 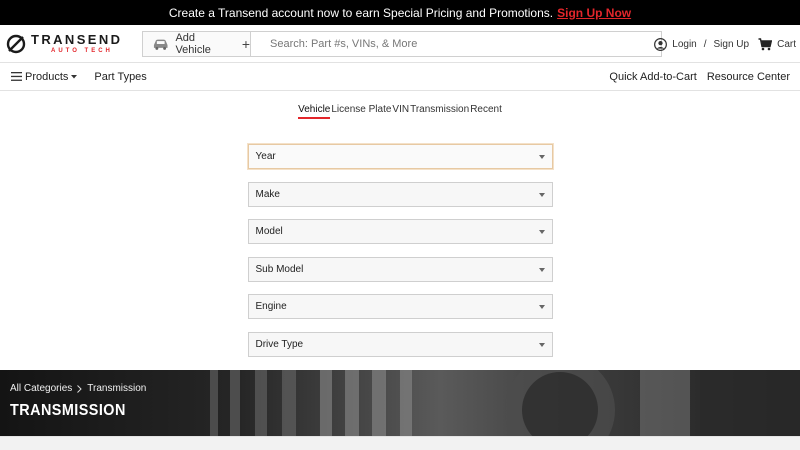 What do you see at coordinates (439, 111) in the screenshot?
I see `tab-transmission: Transmission` at bounding box center [439, 111].